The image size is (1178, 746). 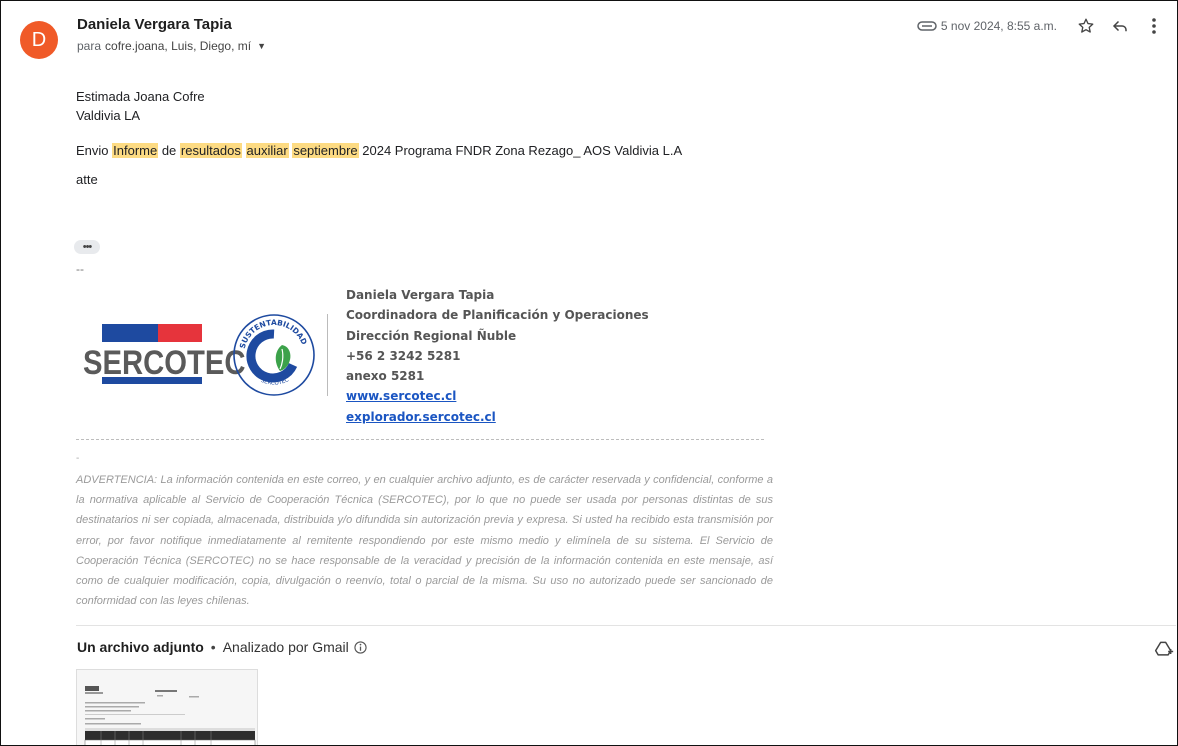 What do you see at coordinates (89, 46) in the screenshot?
I see `recipients-prefix: para` at bounding box center [89, 46].